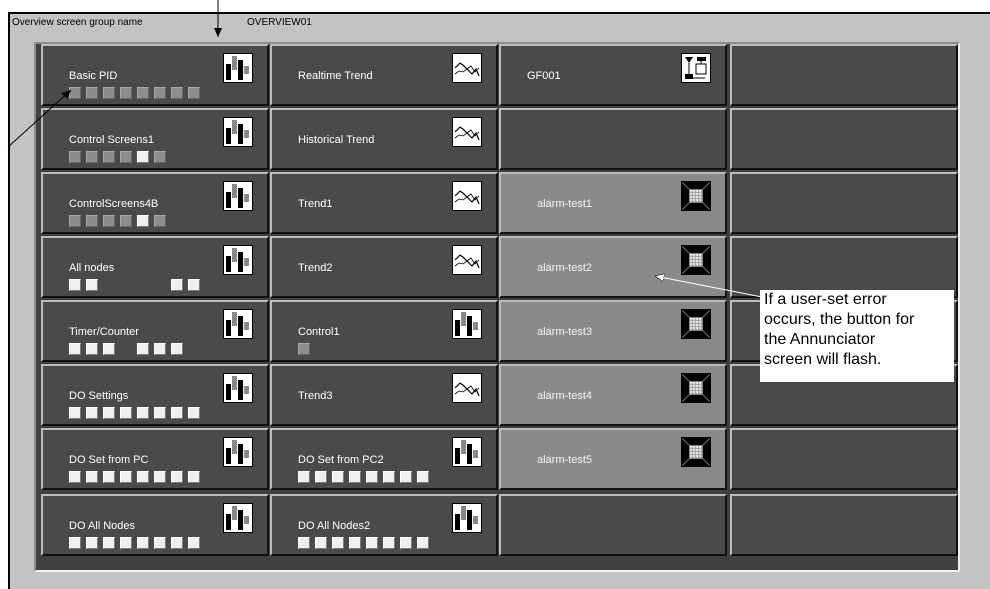 The image size is (990, 589). Describe the element at coordinates (709, 287) in the screenshot. I see `arrow-alarm-button` at that location.